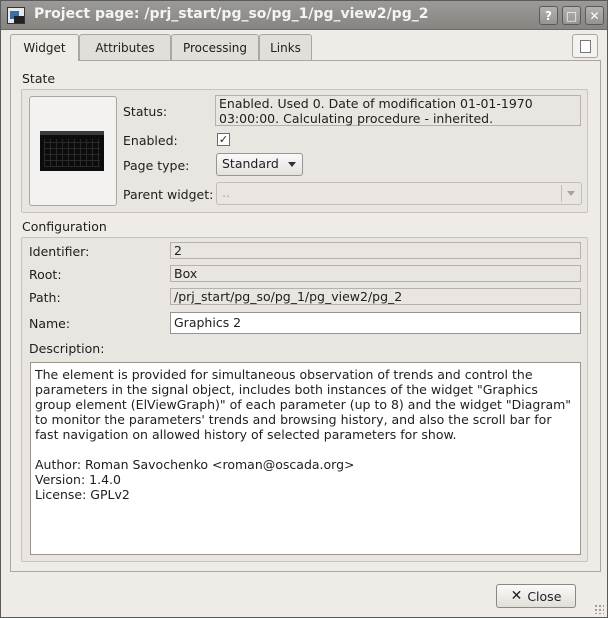 The height and width of the screenshot is (618, 608). What do you see at coordinates (16, 15) in the screenshot?
I see `app-icon` at bounding box center [16, 15].